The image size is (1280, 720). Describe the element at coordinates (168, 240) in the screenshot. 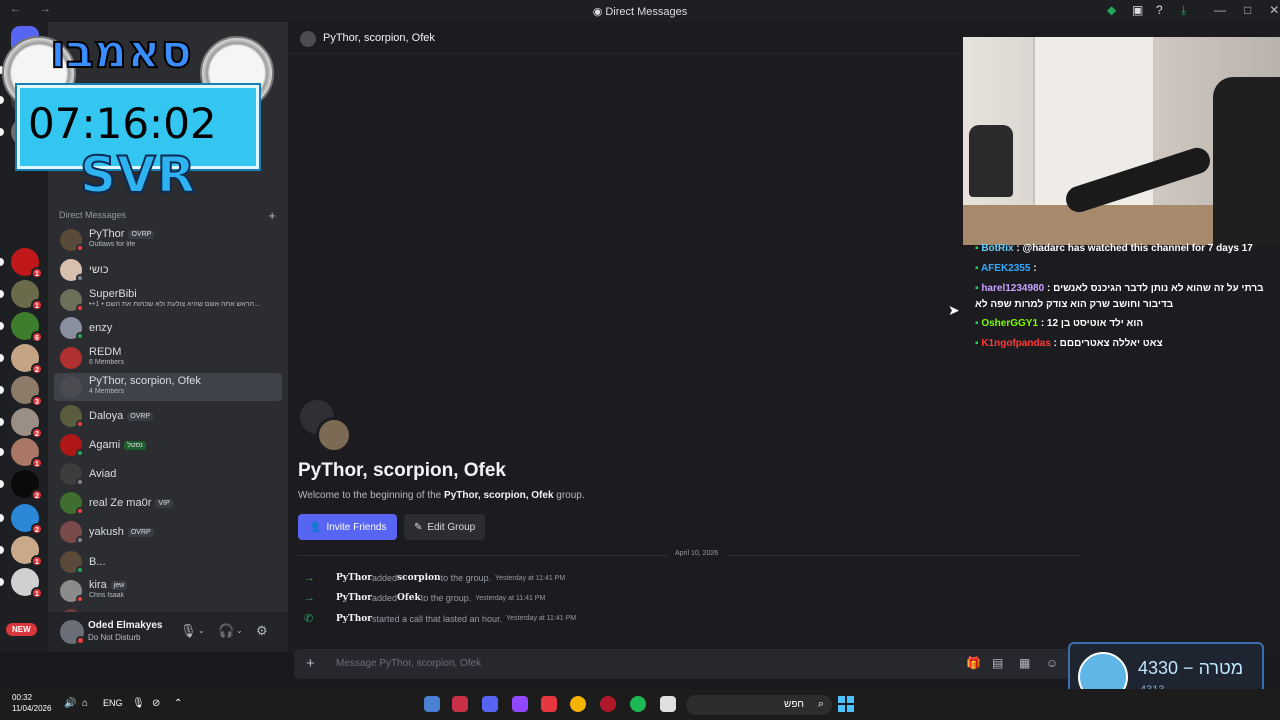

I see `dm-item: PyThor OVRP Outlaws for life` at that location.